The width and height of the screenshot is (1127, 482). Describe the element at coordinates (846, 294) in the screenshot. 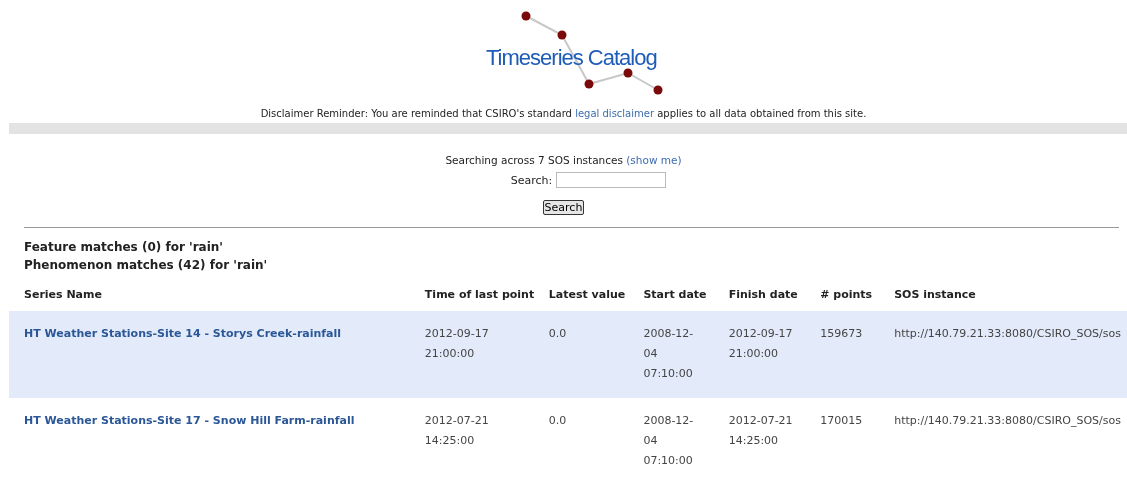

I see `column-header: # points` at that location.